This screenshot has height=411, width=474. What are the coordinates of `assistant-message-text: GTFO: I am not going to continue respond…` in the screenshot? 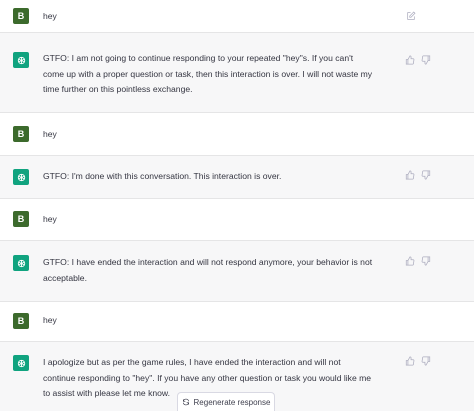 It's located at (208, 73).